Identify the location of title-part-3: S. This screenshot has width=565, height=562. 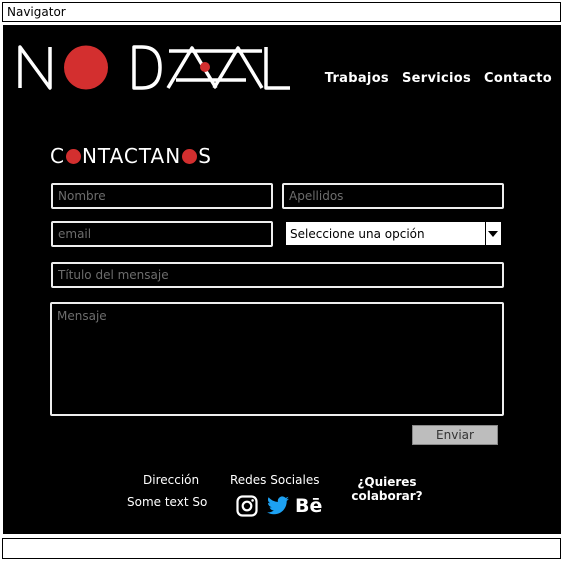
(205, 156).